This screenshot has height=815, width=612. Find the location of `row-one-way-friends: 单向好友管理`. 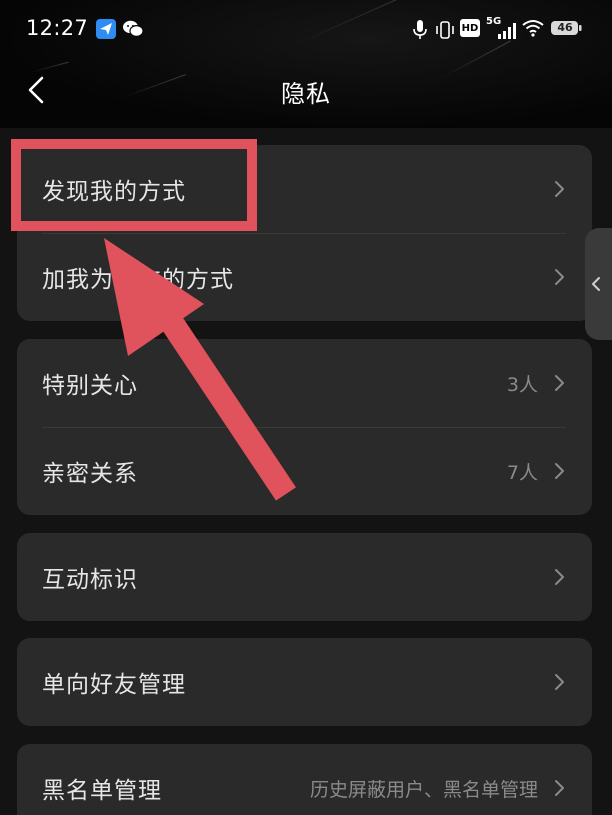

row-one-way-friends: 单向好友管理 is located at coordinates (304, 682).